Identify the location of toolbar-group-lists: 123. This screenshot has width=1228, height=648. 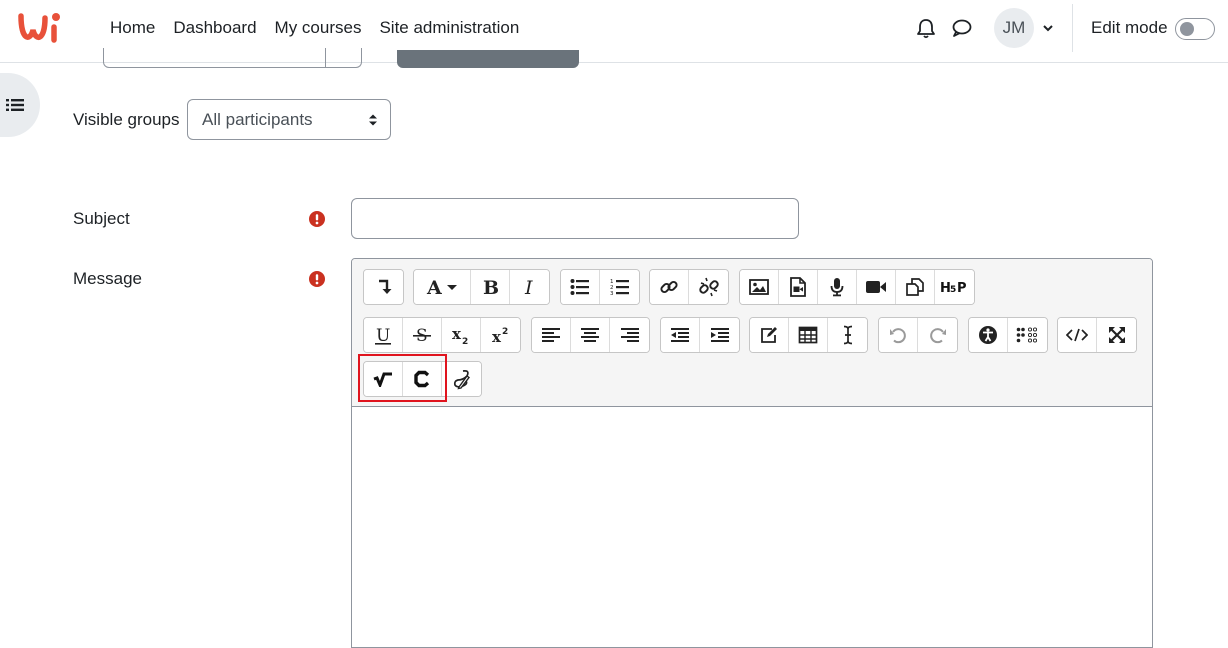
(600, 287).